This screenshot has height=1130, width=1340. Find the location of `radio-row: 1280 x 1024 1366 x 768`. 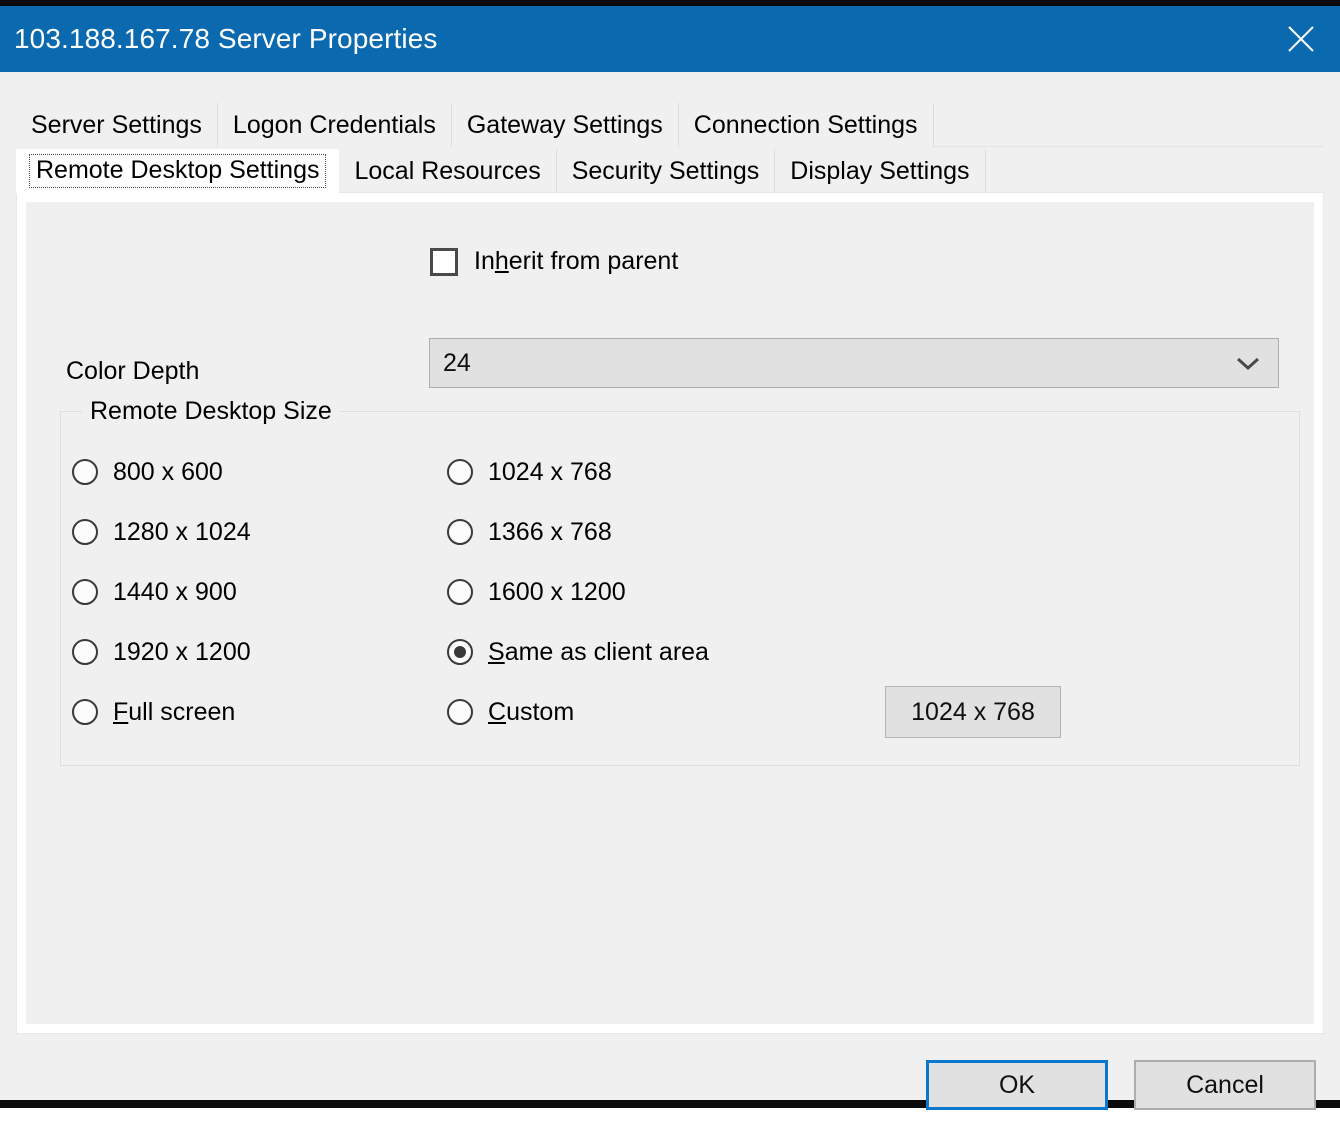

radio-row: 1280 x 1024 1366 x 768 is located at coordinates (672, 532).